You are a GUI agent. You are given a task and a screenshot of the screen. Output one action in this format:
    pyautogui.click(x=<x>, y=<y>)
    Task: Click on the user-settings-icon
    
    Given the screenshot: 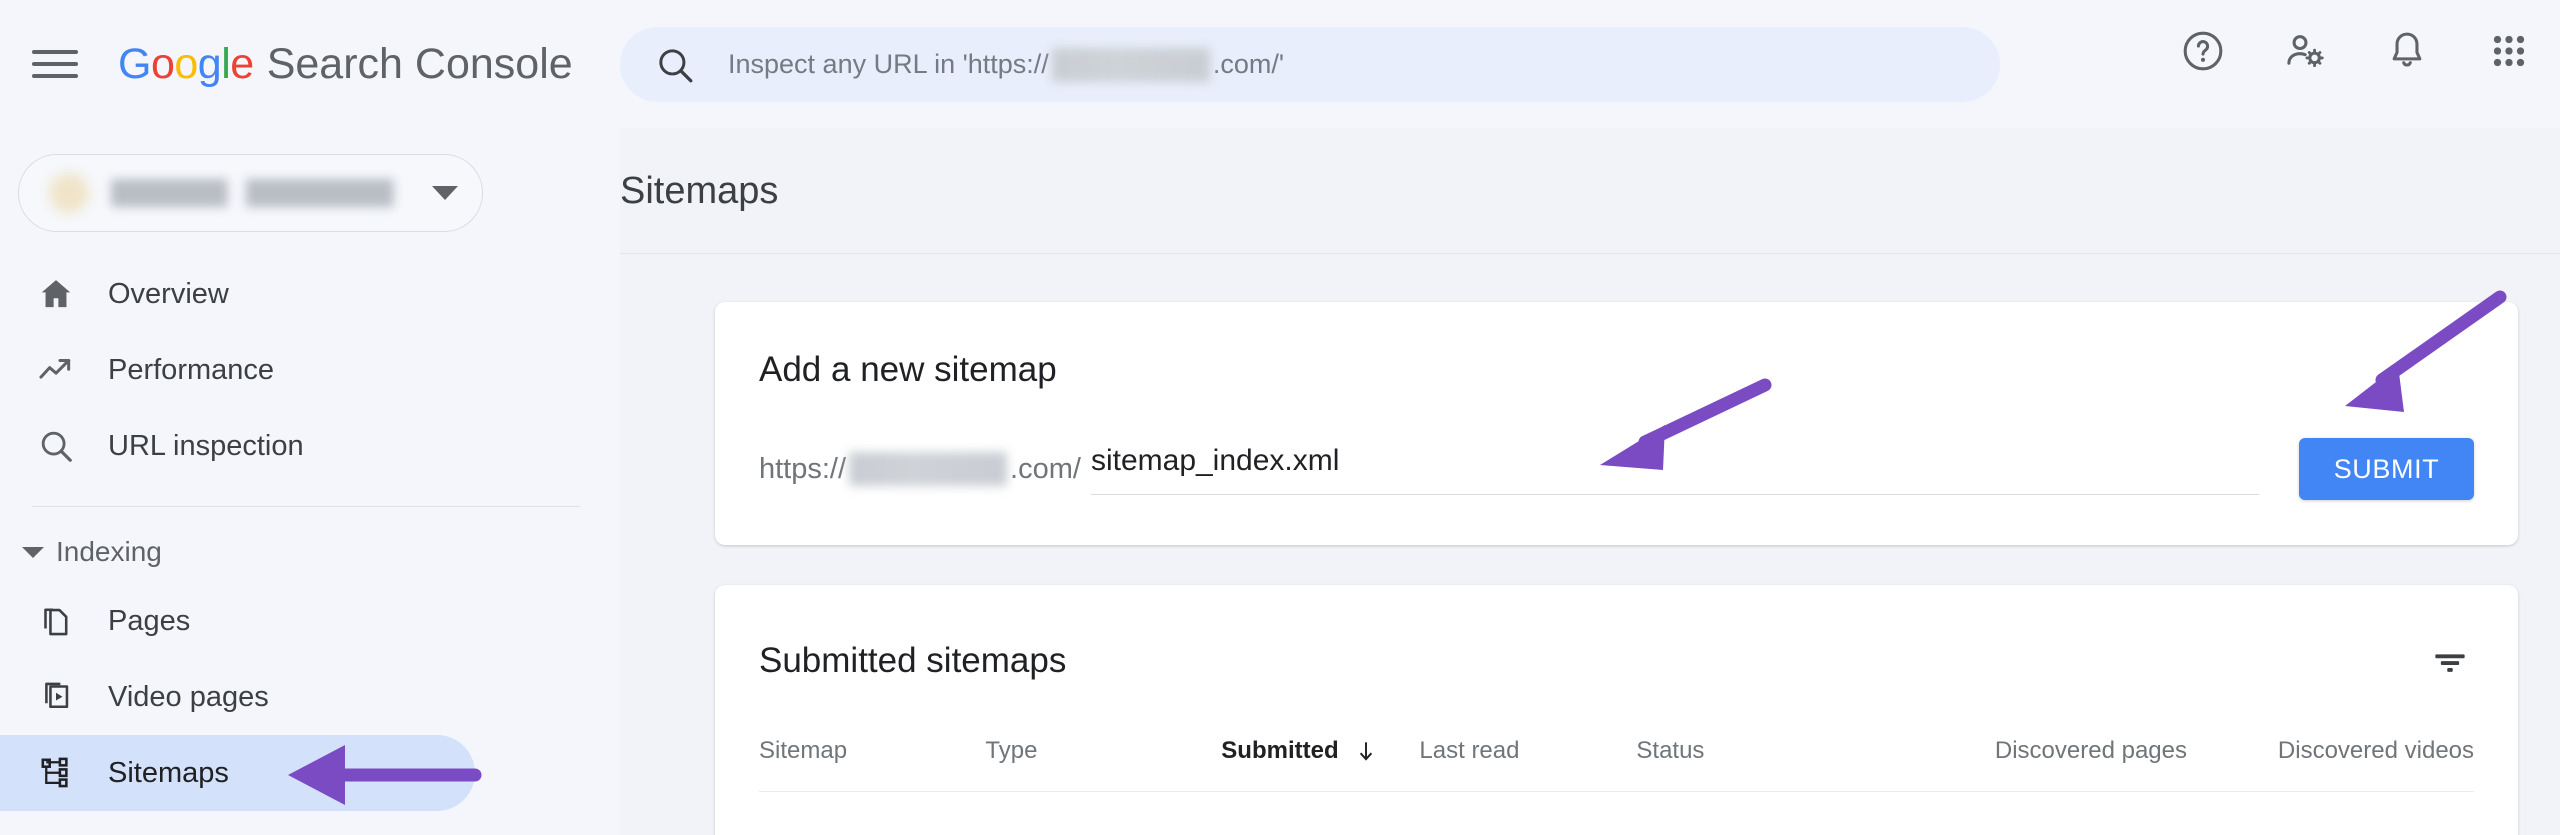 What is the action you would take?
    pyautogui.click(x=2305, y=51)
    